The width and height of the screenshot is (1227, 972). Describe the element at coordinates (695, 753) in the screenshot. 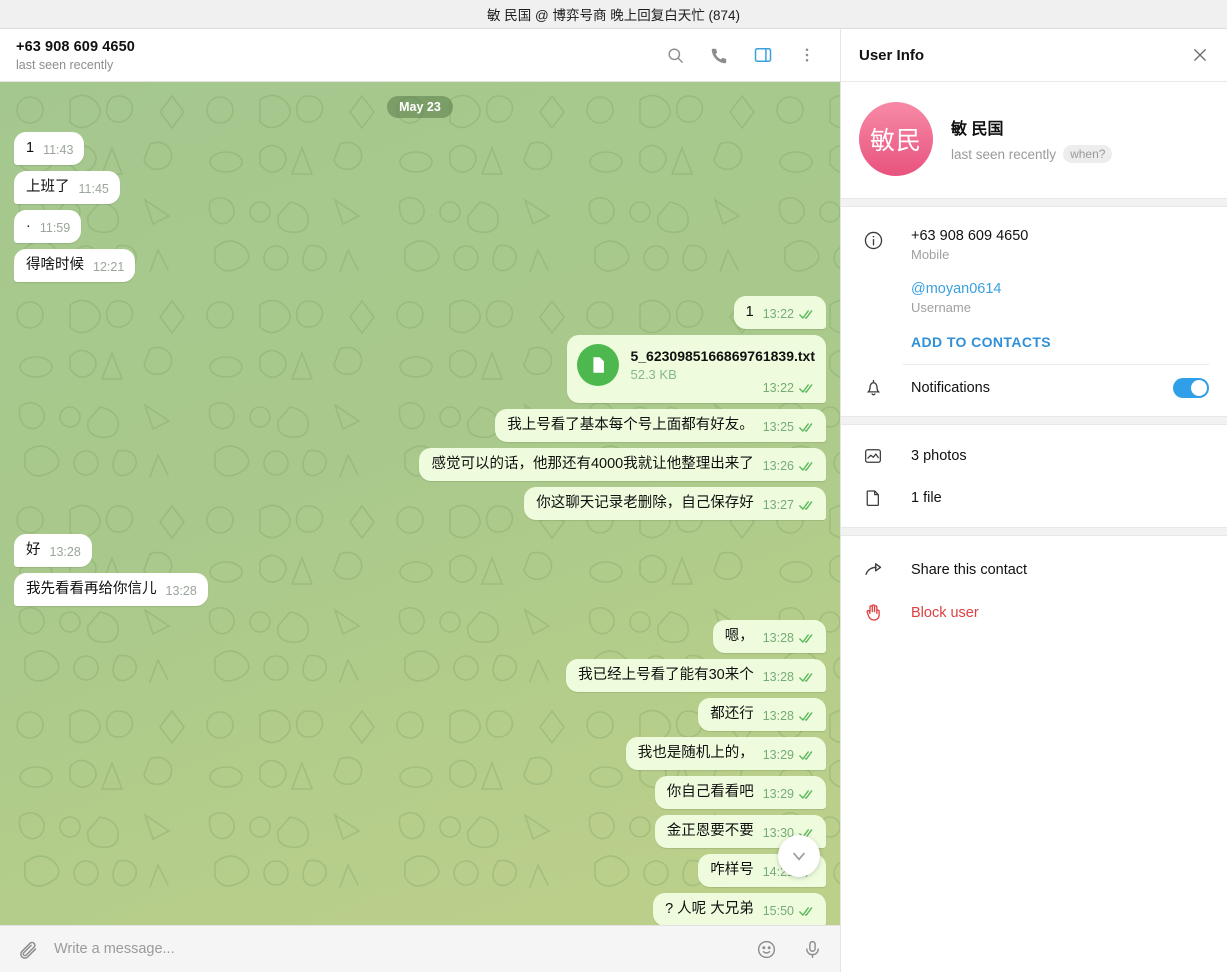

I see `message-text: 我也是随机上的，` at that location.